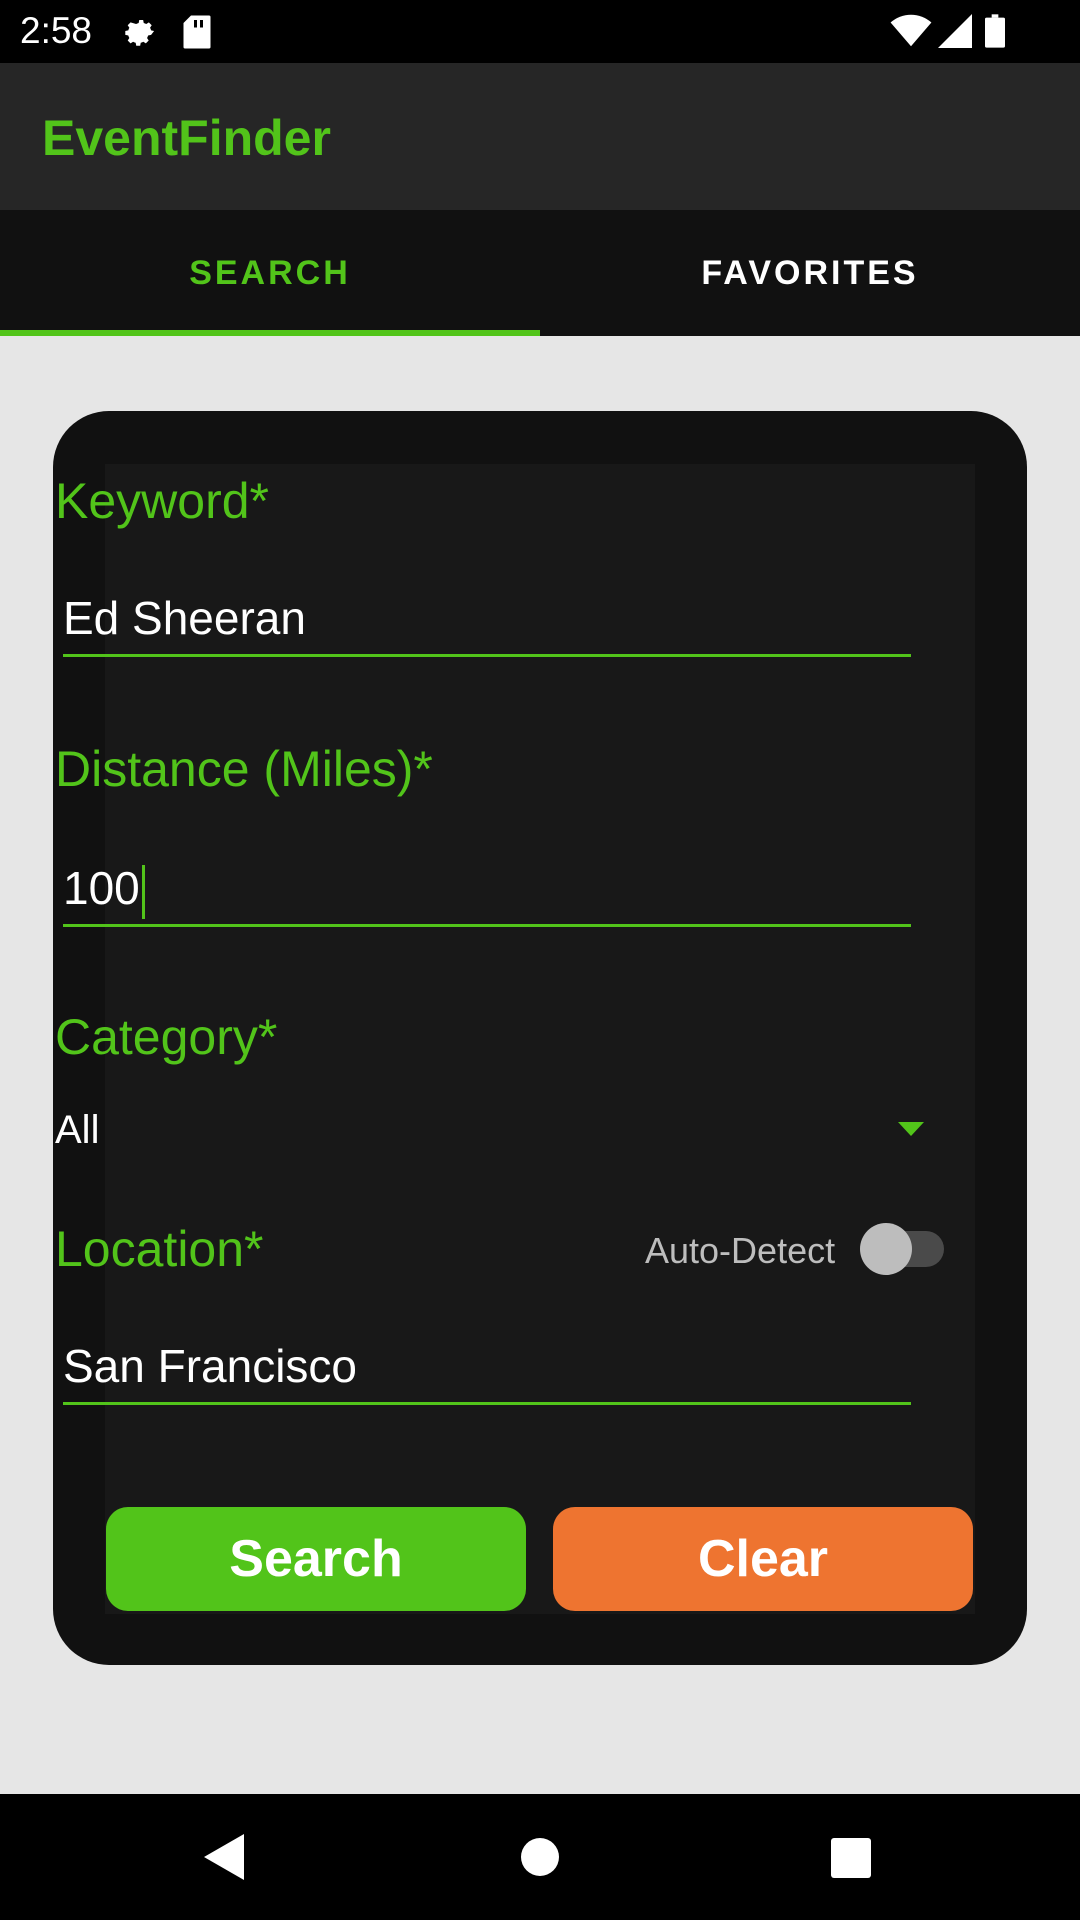 Image resolution: width=1080 pixels, height=1920 pixels. What do you see at coordinates (210, 1366) in the screenshot?
I see `location-value: San Francisco` at bounding box center [210, 1366].